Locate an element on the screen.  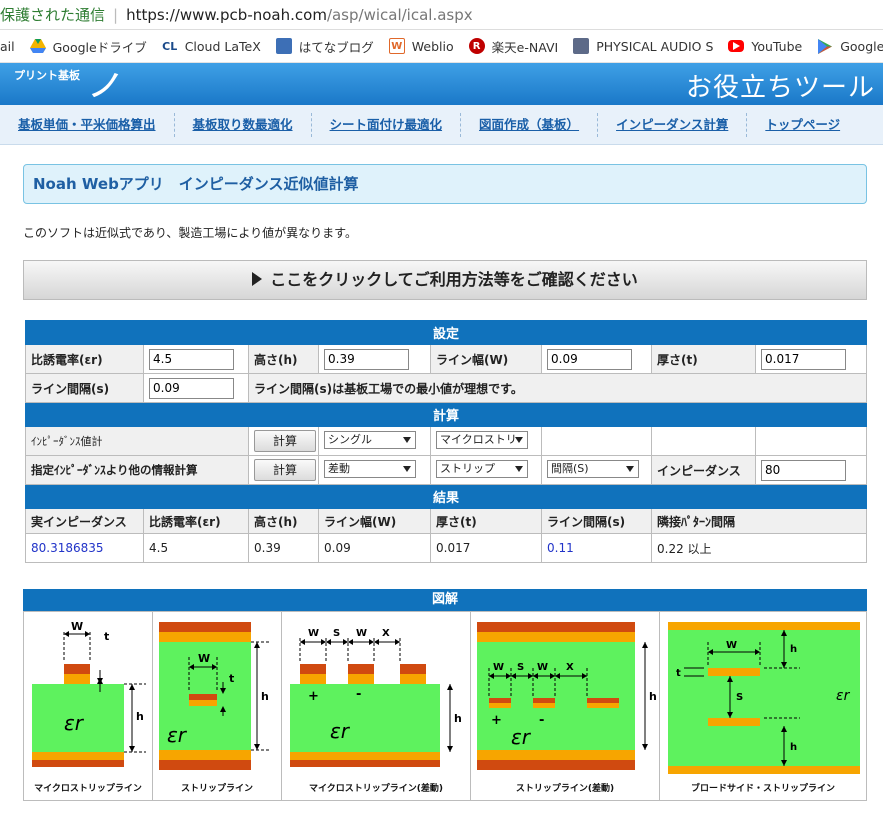
h-label-5b: h is located at coordinates (793, 747).